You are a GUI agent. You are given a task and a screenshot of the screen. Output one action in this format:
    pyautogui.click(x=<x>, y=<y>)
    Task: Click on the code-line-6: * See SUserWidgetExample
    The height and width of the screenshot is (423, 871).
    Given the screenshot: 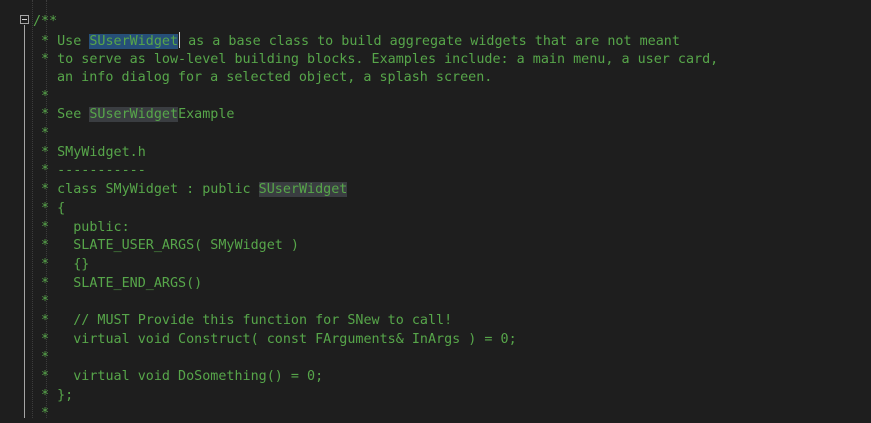 What is the action you would take?
    pyautogui.click(x=138, y=115)
    